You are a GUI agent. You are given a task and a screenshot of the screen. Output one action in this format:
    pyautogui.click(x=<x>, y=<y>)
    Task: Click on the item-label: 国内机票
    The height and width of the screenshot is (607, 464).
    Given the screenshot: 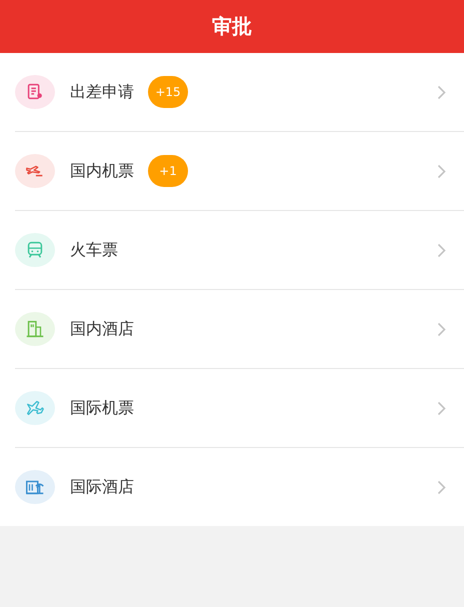 What is the action you would take?
    pyautogui.click(x=102, y=171)
    